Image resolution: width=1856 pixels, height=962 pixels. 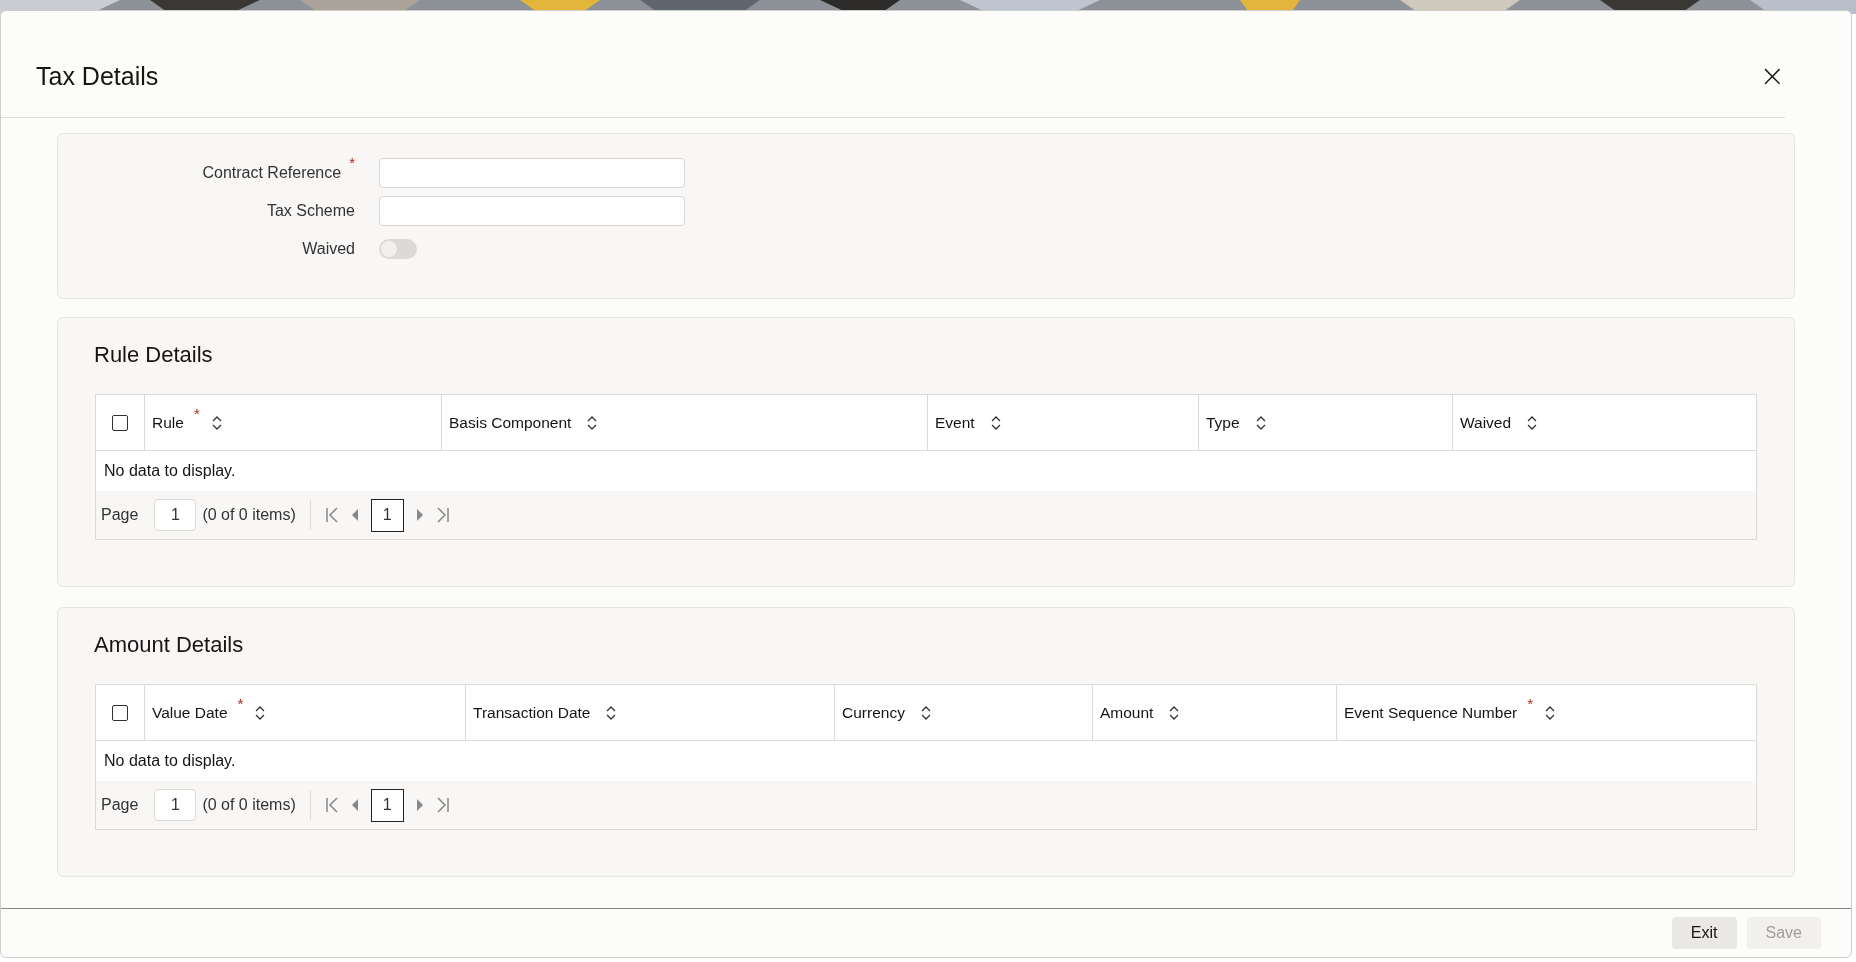 What do you see at coordinates (169, 645) in the screenshot?
I see `section-title: Amount Details` at bounding box center [169, 645].